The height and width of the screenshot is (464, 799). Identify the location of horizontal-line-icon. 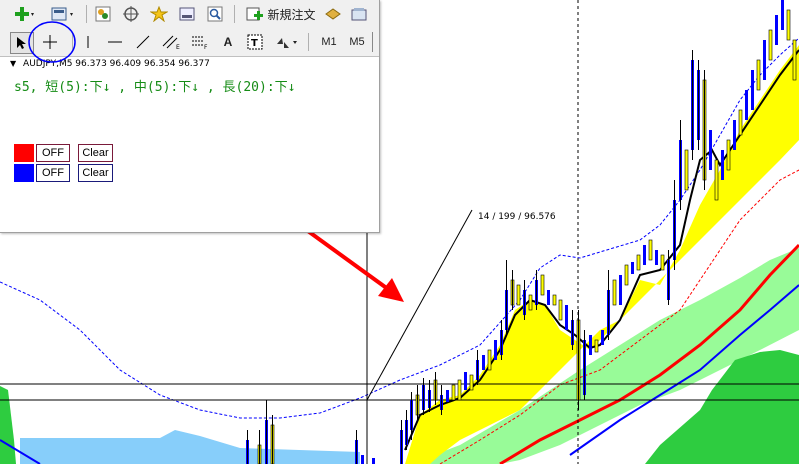
(115, 42).